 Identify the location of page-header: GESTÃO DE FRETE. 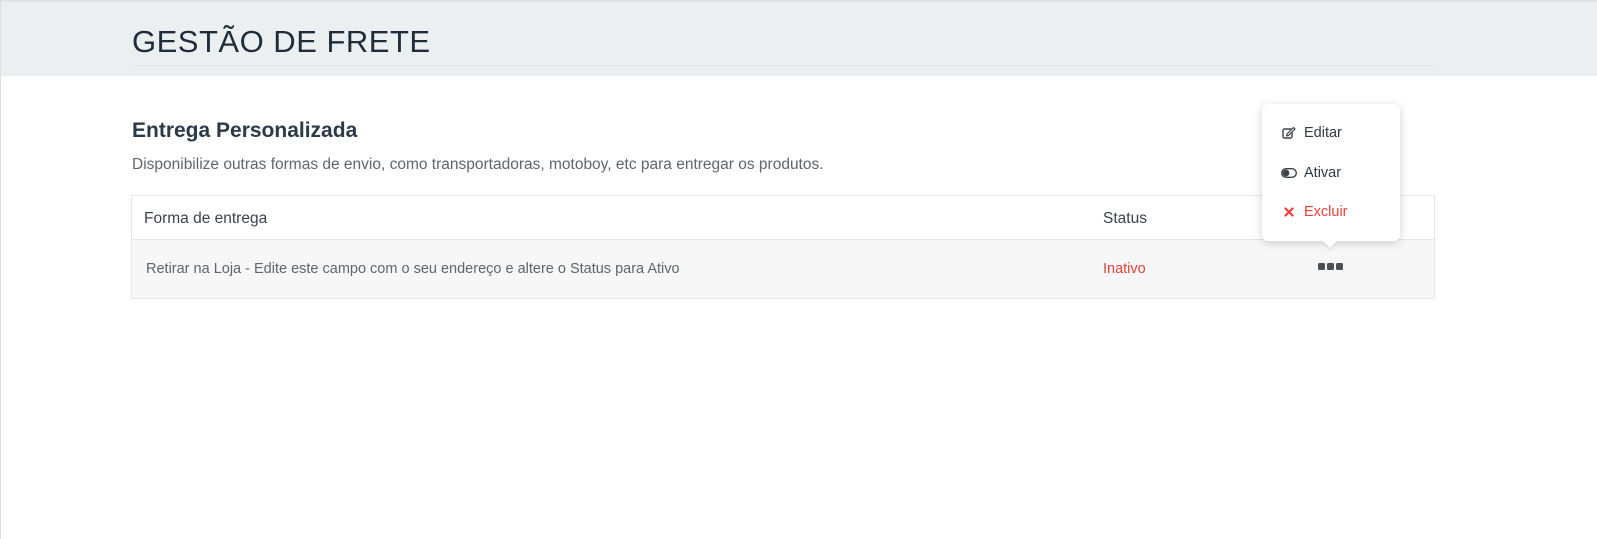
(799, 39).